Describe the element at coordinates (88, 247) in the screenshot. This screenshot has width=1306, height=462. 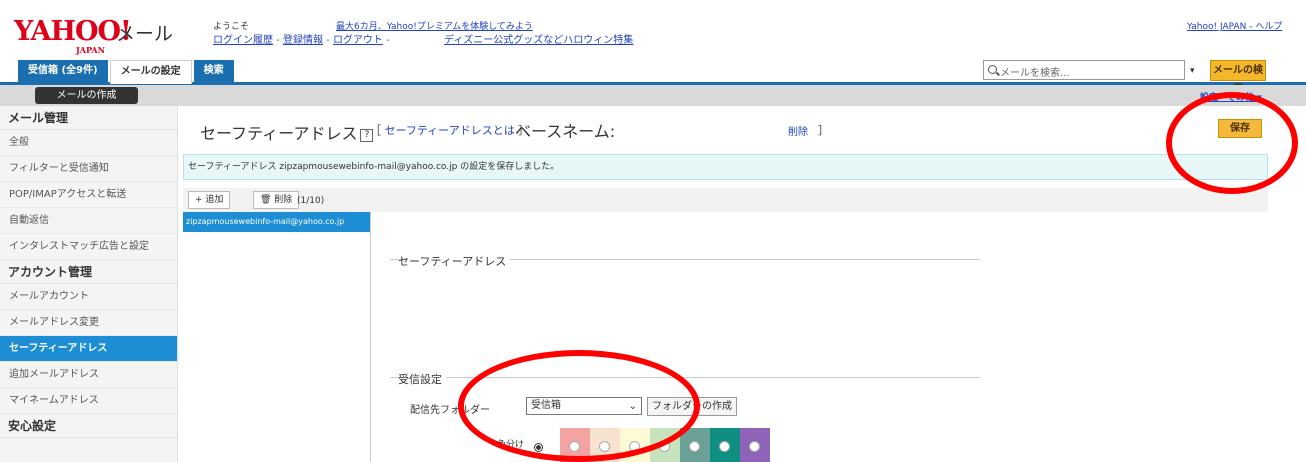
I see `sidebar-item-interest-match: インタレストマッチ広告と設定` at that location.